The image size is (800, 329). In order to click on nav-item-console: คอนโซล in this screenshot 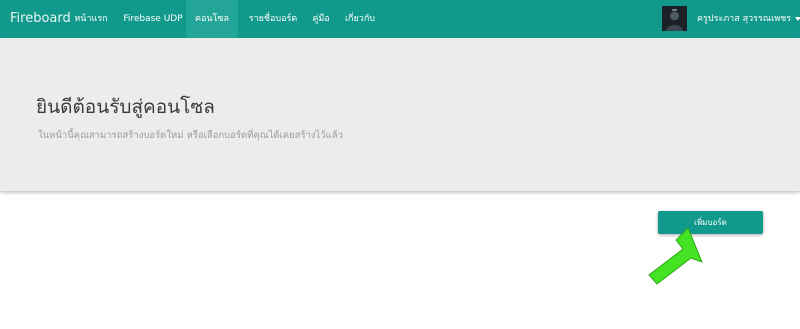, I will do `click(212, 19)`.